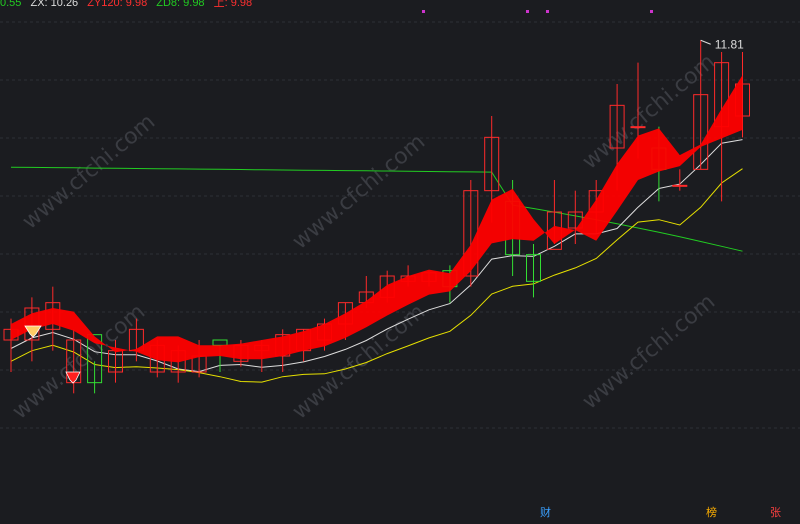 This screenshot has width=800, height=524. What do you see at coordinates (233, 4) in the screenshot?
I see `legend-item: 上: 9.98` at bounding box center [233, 4].